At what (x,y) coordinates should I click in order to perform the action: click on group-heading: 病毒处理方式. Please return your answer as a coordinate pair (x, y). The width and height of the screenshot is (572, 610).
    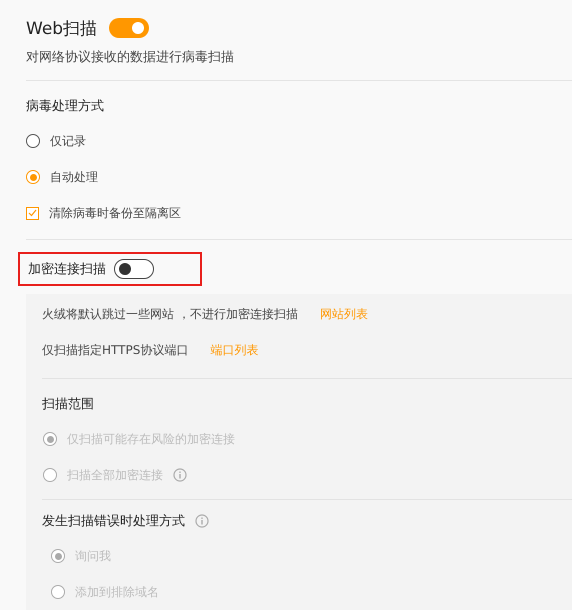
    Looking at the image, I should click on (65, 106).